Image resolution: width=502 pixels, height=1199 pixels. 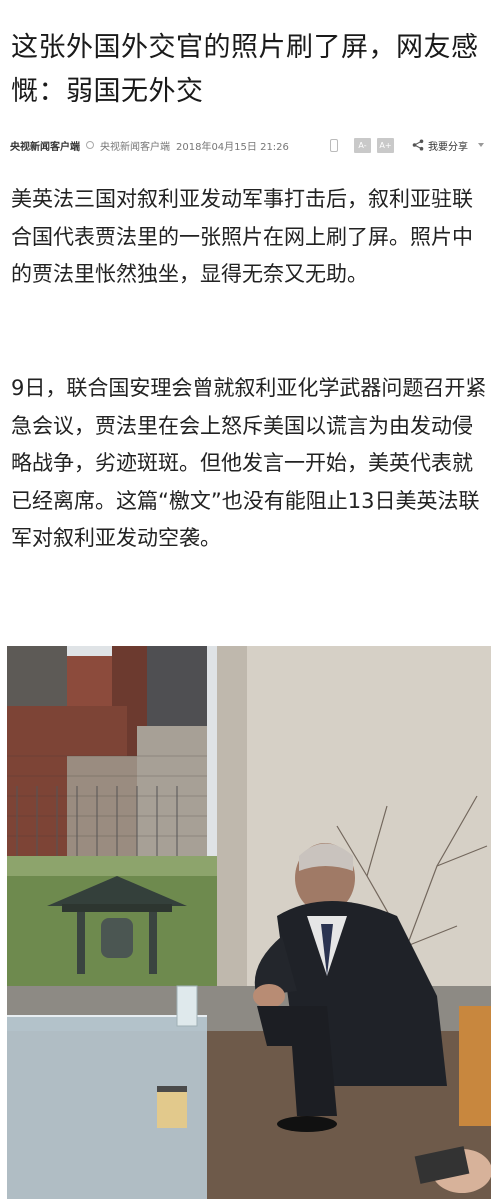 I want to click on circle-icon, so click(x=90, y=145).